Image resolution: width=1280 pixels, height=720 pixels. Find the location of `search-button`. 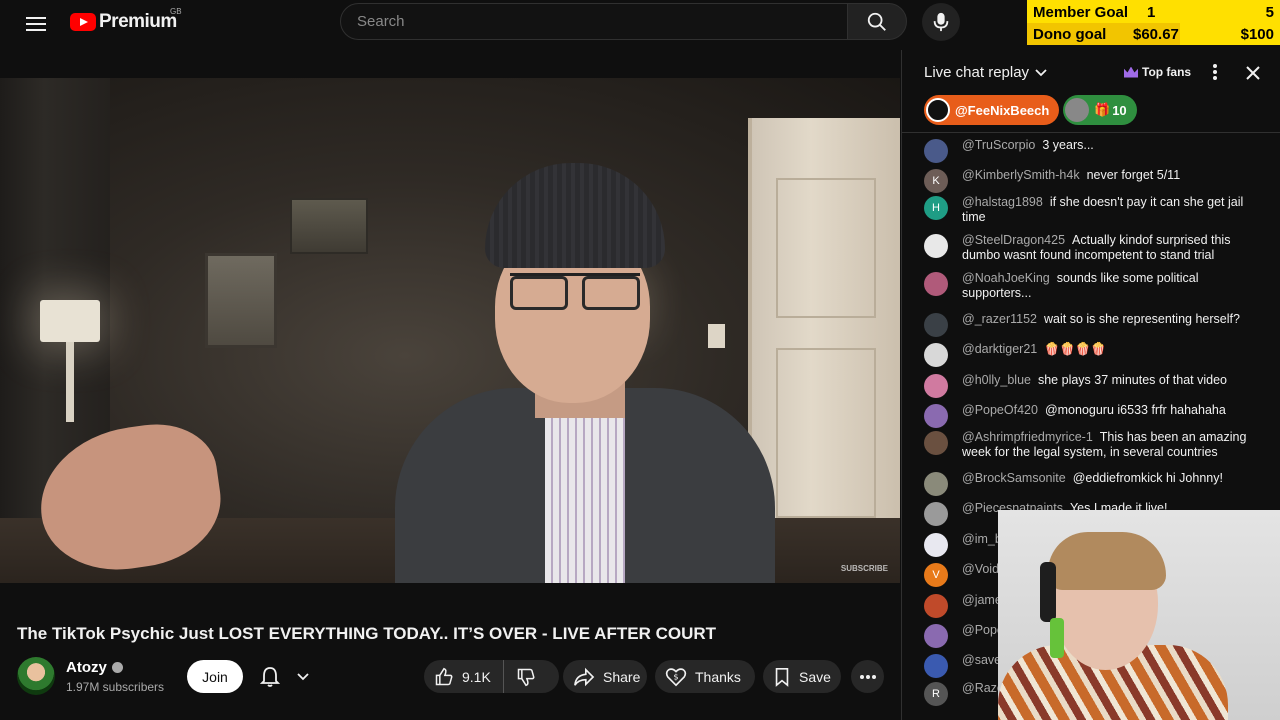

search-button is located at coordinates (877, 21).